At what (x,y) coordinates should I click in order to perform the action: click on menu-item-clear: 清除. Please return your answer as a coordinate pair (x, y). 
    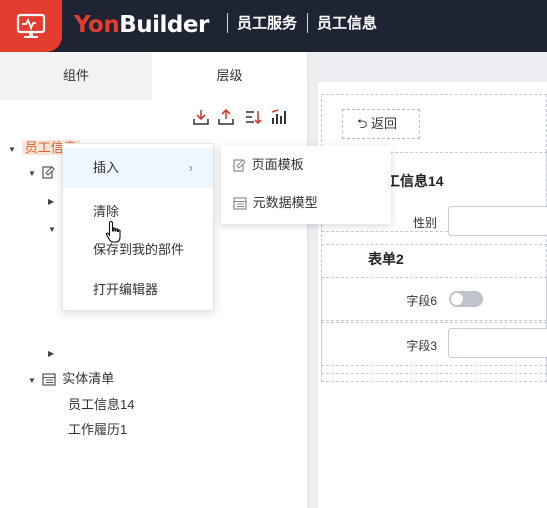
    Looking at the image, I should click on (138, 212).